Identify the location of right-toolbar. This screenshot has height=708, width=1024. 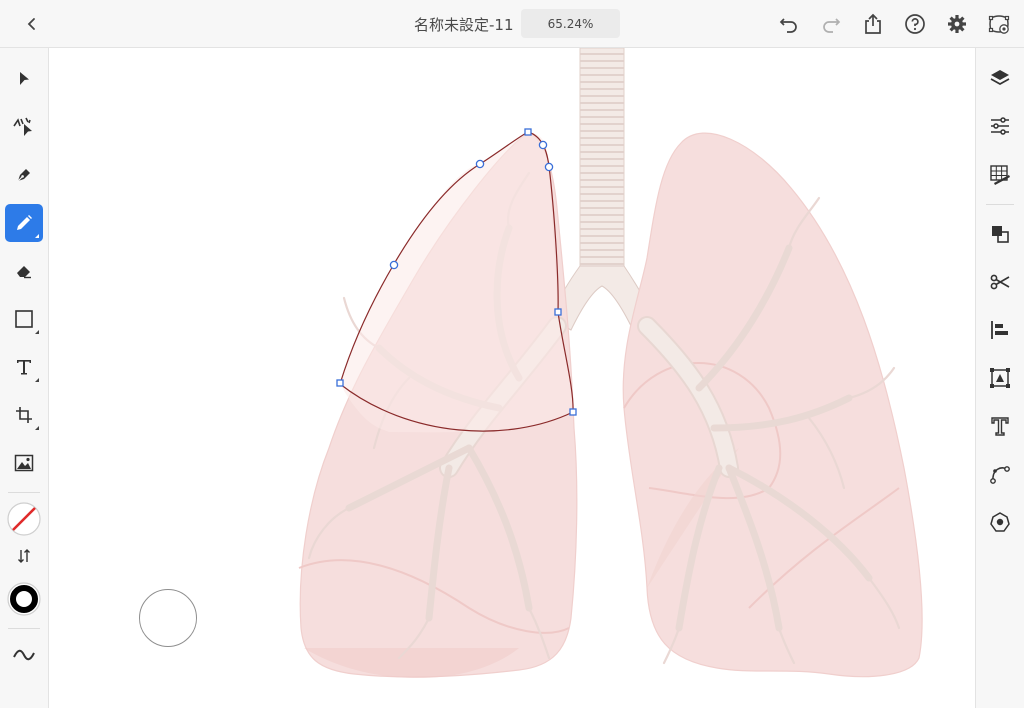
(999, 378).